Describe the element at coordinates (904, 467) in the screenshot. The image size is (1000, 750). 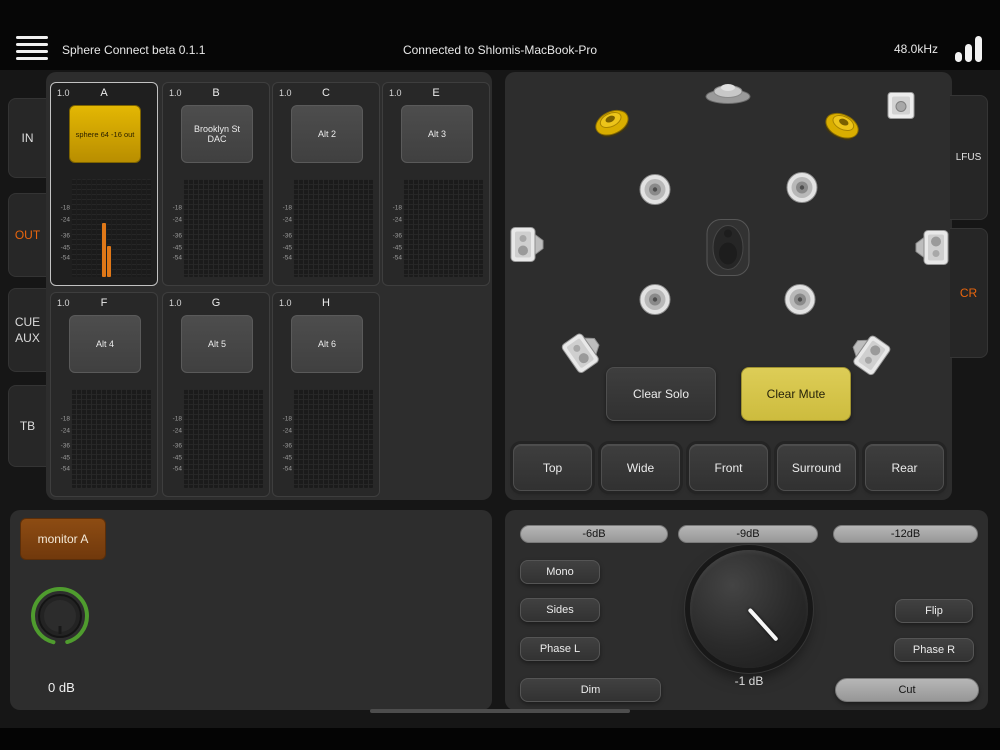
I see `group-button-rear: Rear` at that location.